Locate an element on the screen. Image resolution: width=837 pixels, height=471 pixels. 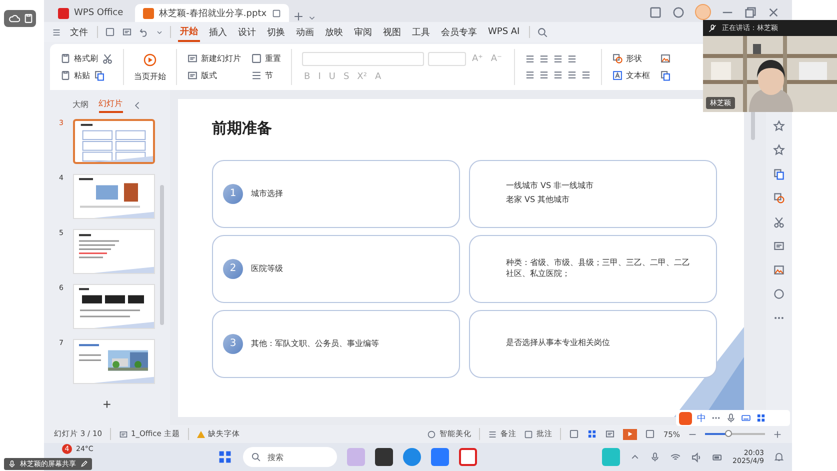
topic-label: 医院等级 is located at coordinates (267, 268).